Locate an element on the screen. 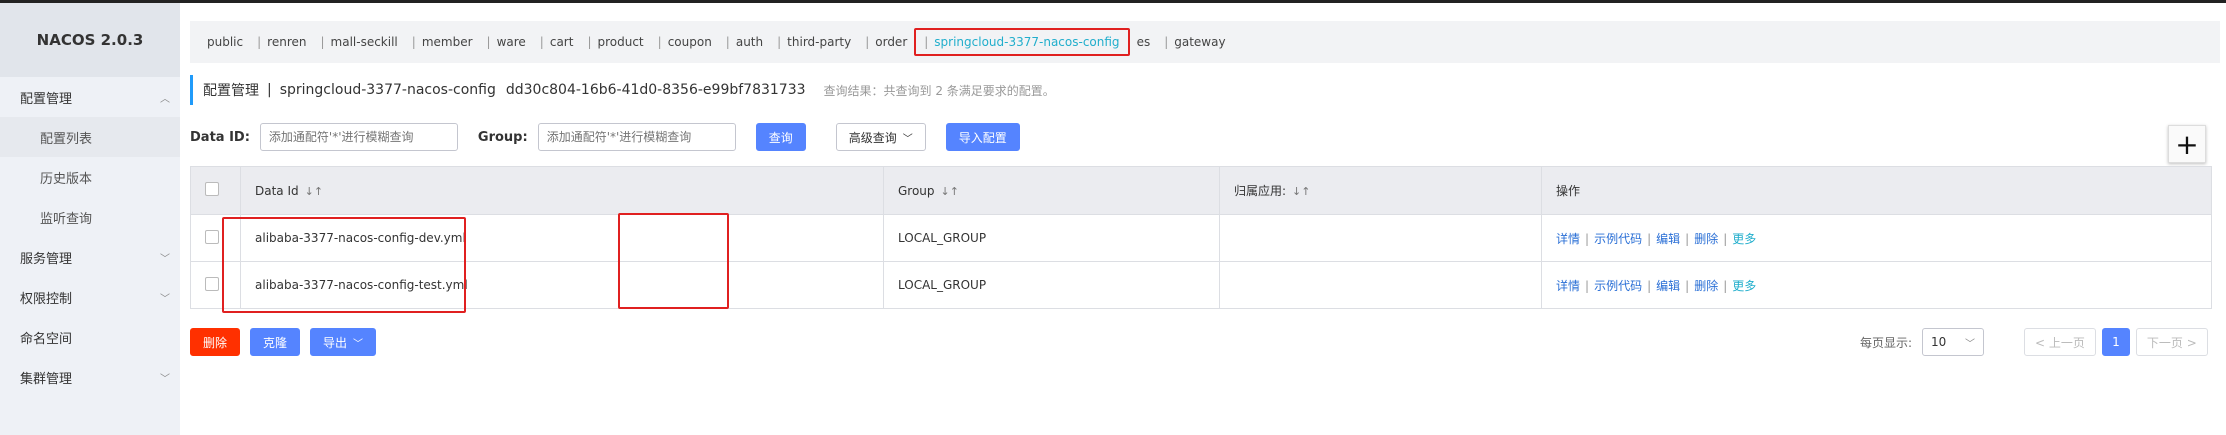  advanced-search-label: 高级查询 is located at coordinates (872, 137).